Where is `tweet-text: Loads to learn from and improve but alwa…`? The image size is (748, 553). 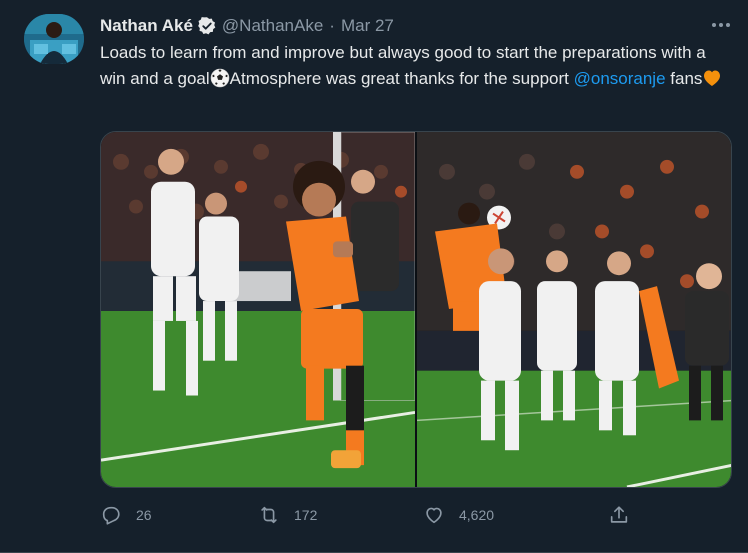
tweet-text: Loads to learn from and improve but alwa… is located at coordinates (415, 66).